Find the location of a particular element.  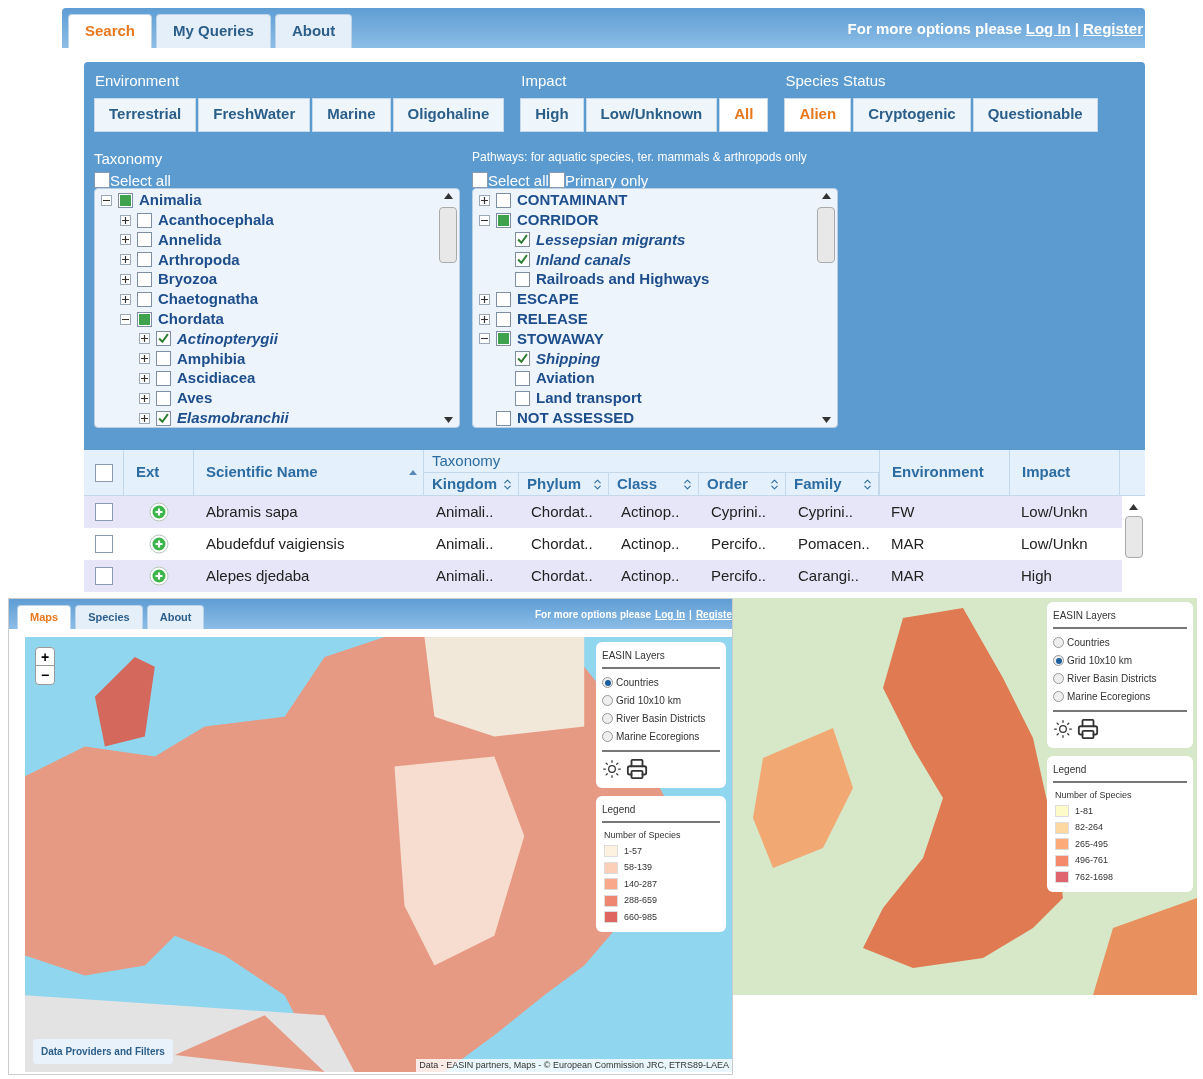

sort-ascending-icon is located at coordinates (413, 472).